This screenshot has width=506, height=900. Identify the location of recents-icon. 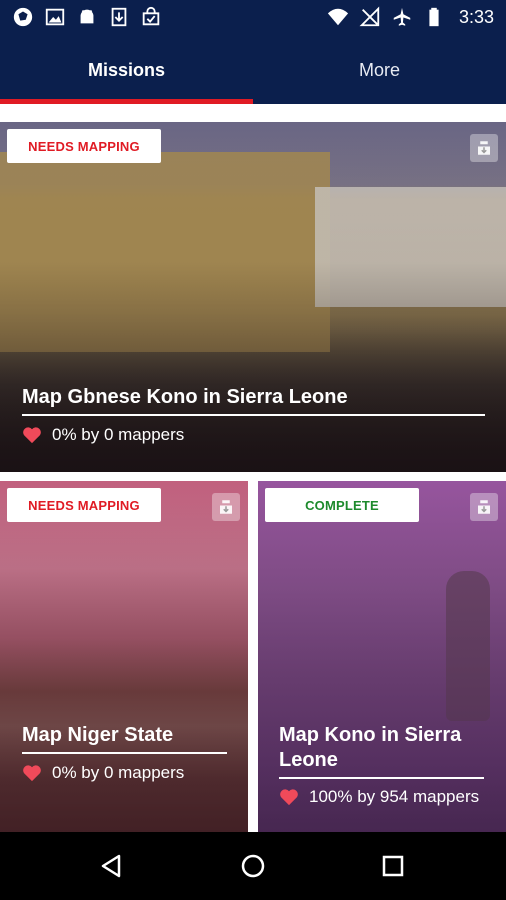
(393, 866).